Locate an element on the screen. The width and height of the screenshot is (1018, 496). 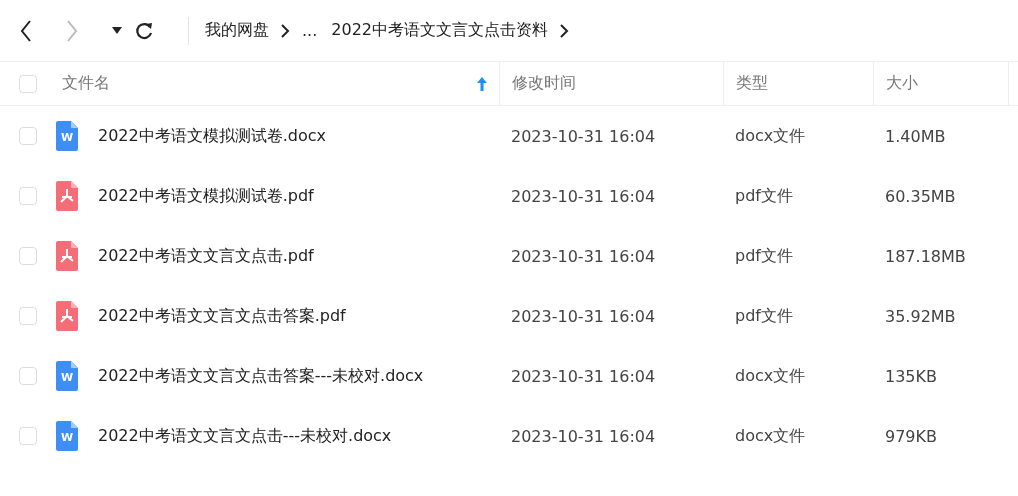
file-name: 2022中考语文文言文点击答案---未校对.docx is located at coordinates (261, 376).